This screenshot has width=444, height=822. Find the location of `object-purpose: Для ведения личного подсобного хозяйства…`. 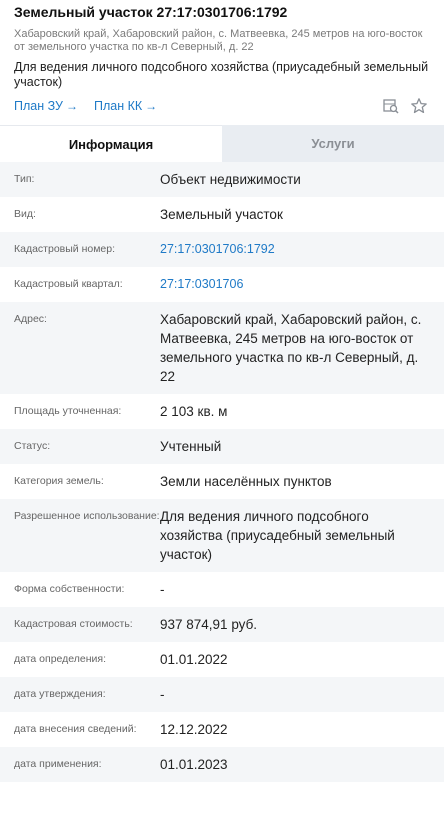

object-purpose: Для ведения личного подсобного хозяйства… is located at coordinates (221, 74).